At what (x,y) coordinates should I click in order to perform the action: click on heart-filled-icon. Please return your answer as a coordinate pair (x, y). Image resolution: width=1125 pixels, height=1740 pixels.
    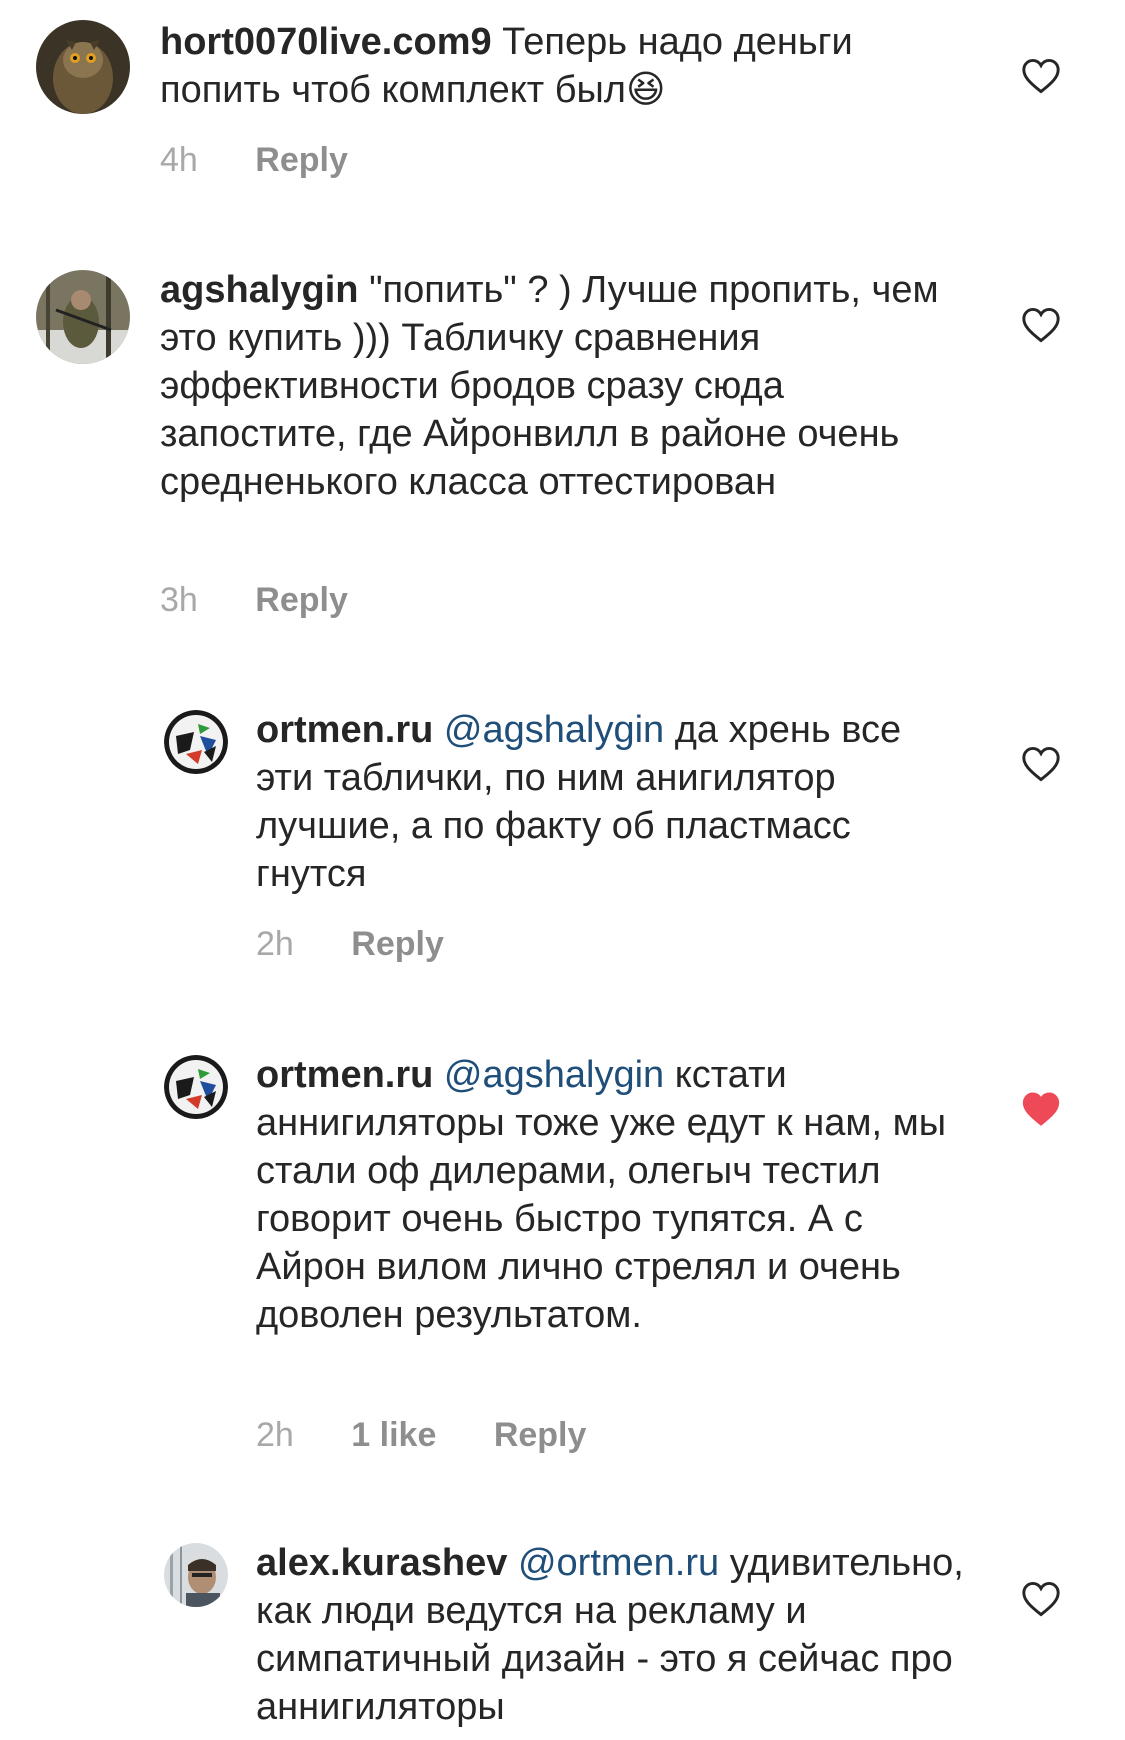
    Looking at the image, I should click on (1041, 1109).